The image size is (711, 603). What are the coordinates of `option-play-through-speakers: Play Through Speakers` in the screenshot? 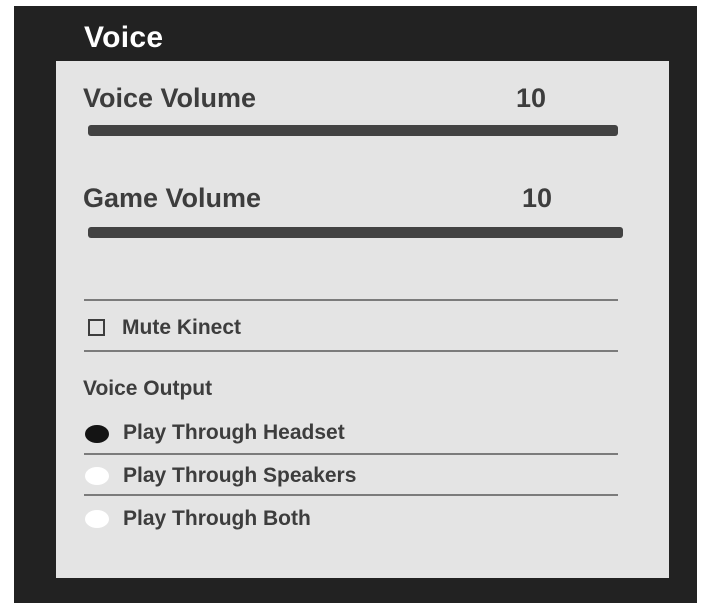 It's located at (239, 476).